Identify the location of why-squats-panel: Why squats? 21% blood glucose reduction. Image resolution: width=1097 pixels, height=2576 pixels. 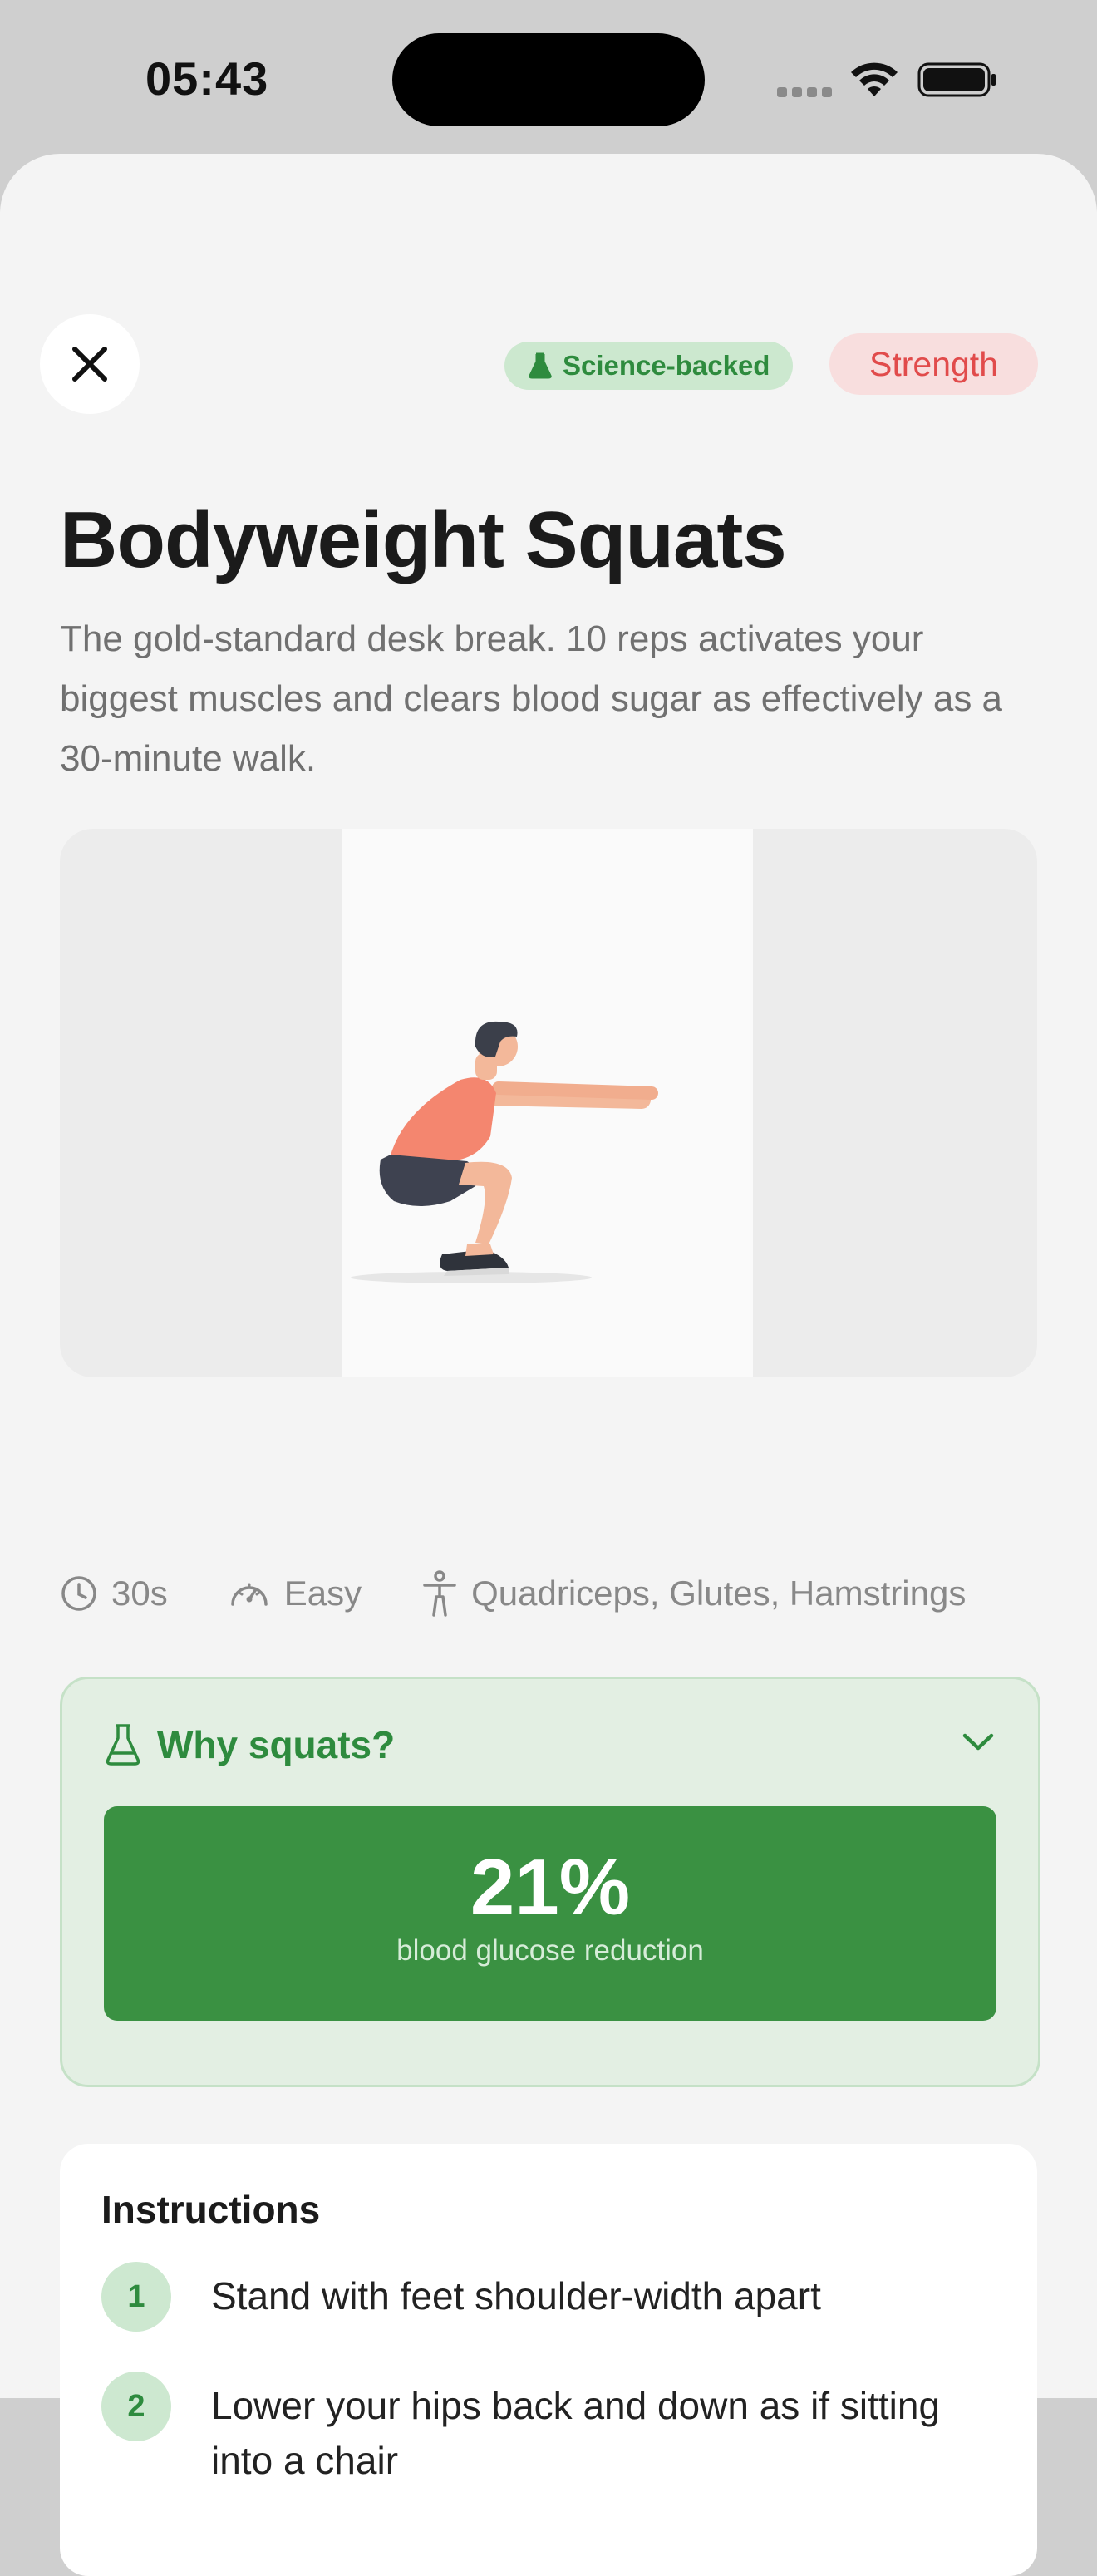
(550, 1882).